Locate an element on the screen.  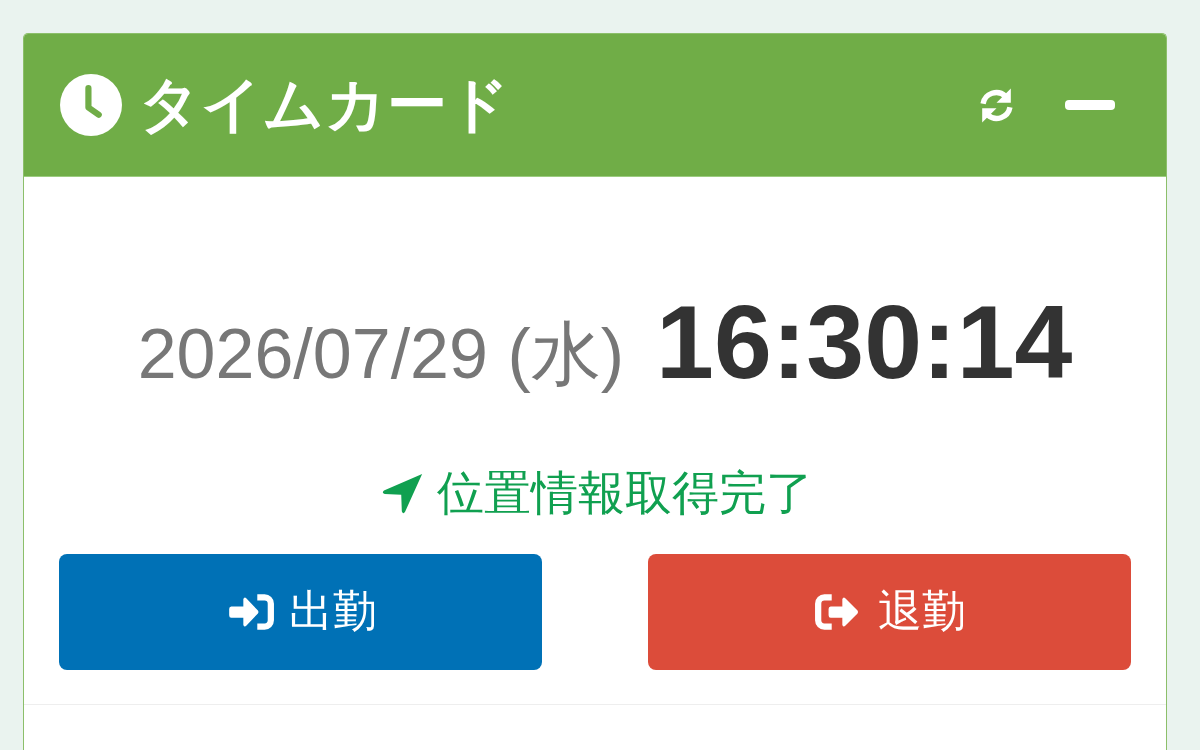
clock-out-button: 退勤 is located at coordinates (889, 611).